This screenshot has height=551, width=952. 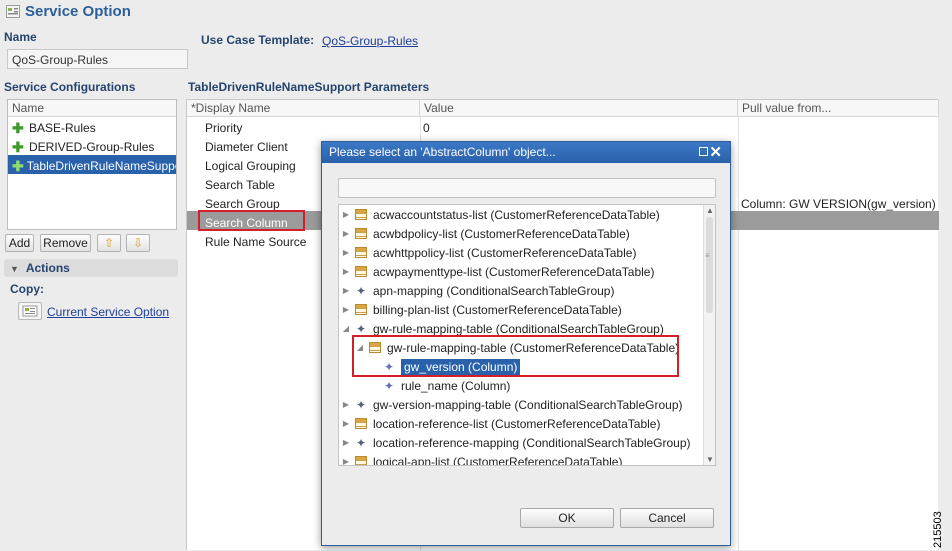 I want to click on config-item-base-rules: ✚ BASE-Rules, so click(x=92, y=126).